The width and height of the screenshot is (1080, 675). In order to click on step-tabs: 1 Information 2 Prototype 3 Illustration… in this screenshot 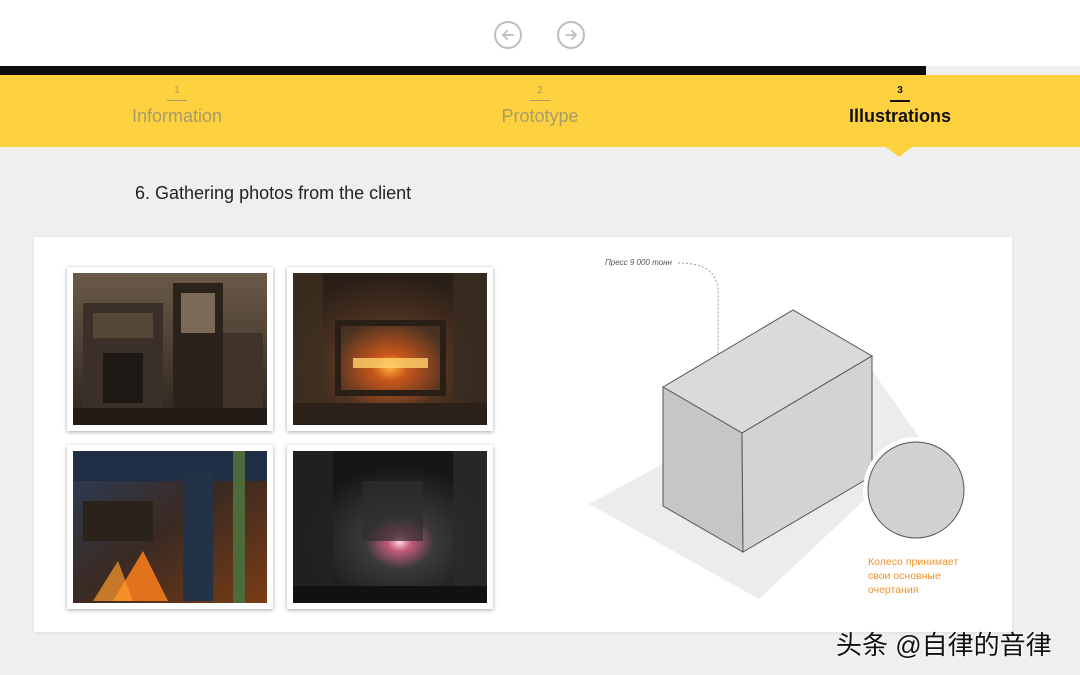, I will do `click(540, 111)`.